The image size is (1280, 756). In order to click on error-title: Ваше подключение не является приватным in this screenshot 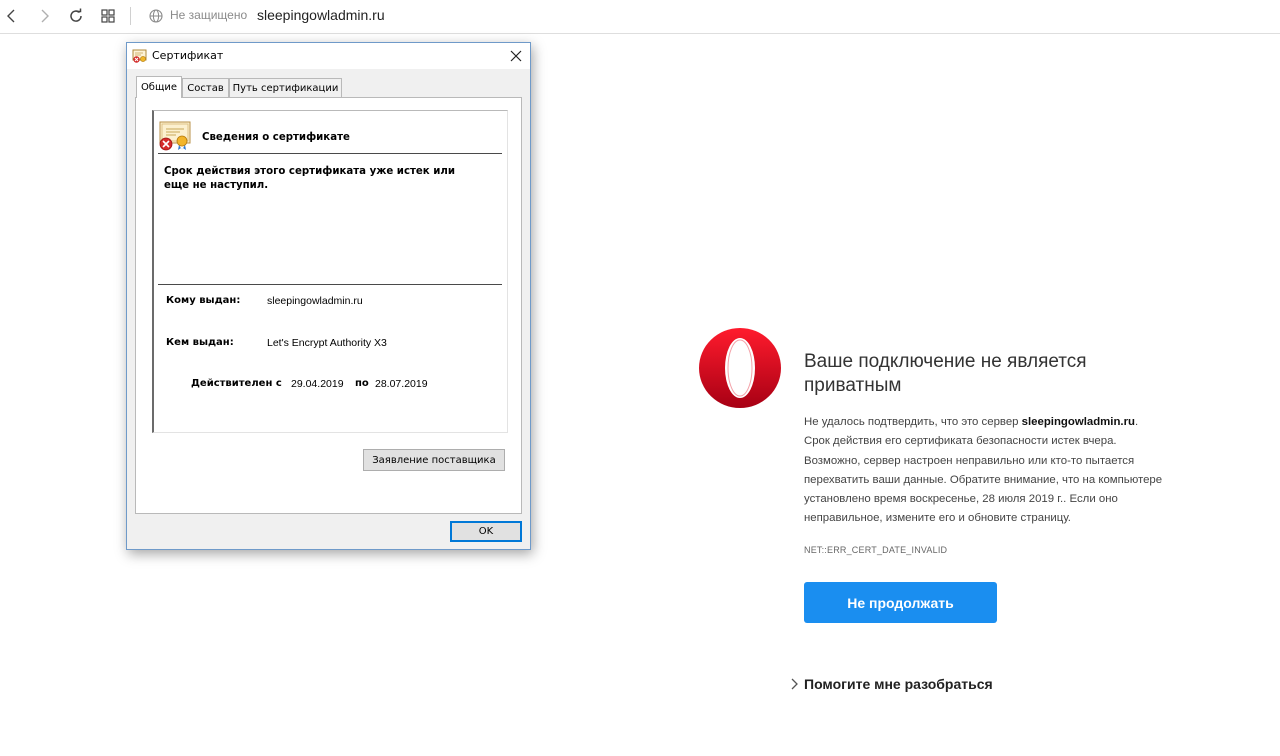, I will do `click(945, 373)`.